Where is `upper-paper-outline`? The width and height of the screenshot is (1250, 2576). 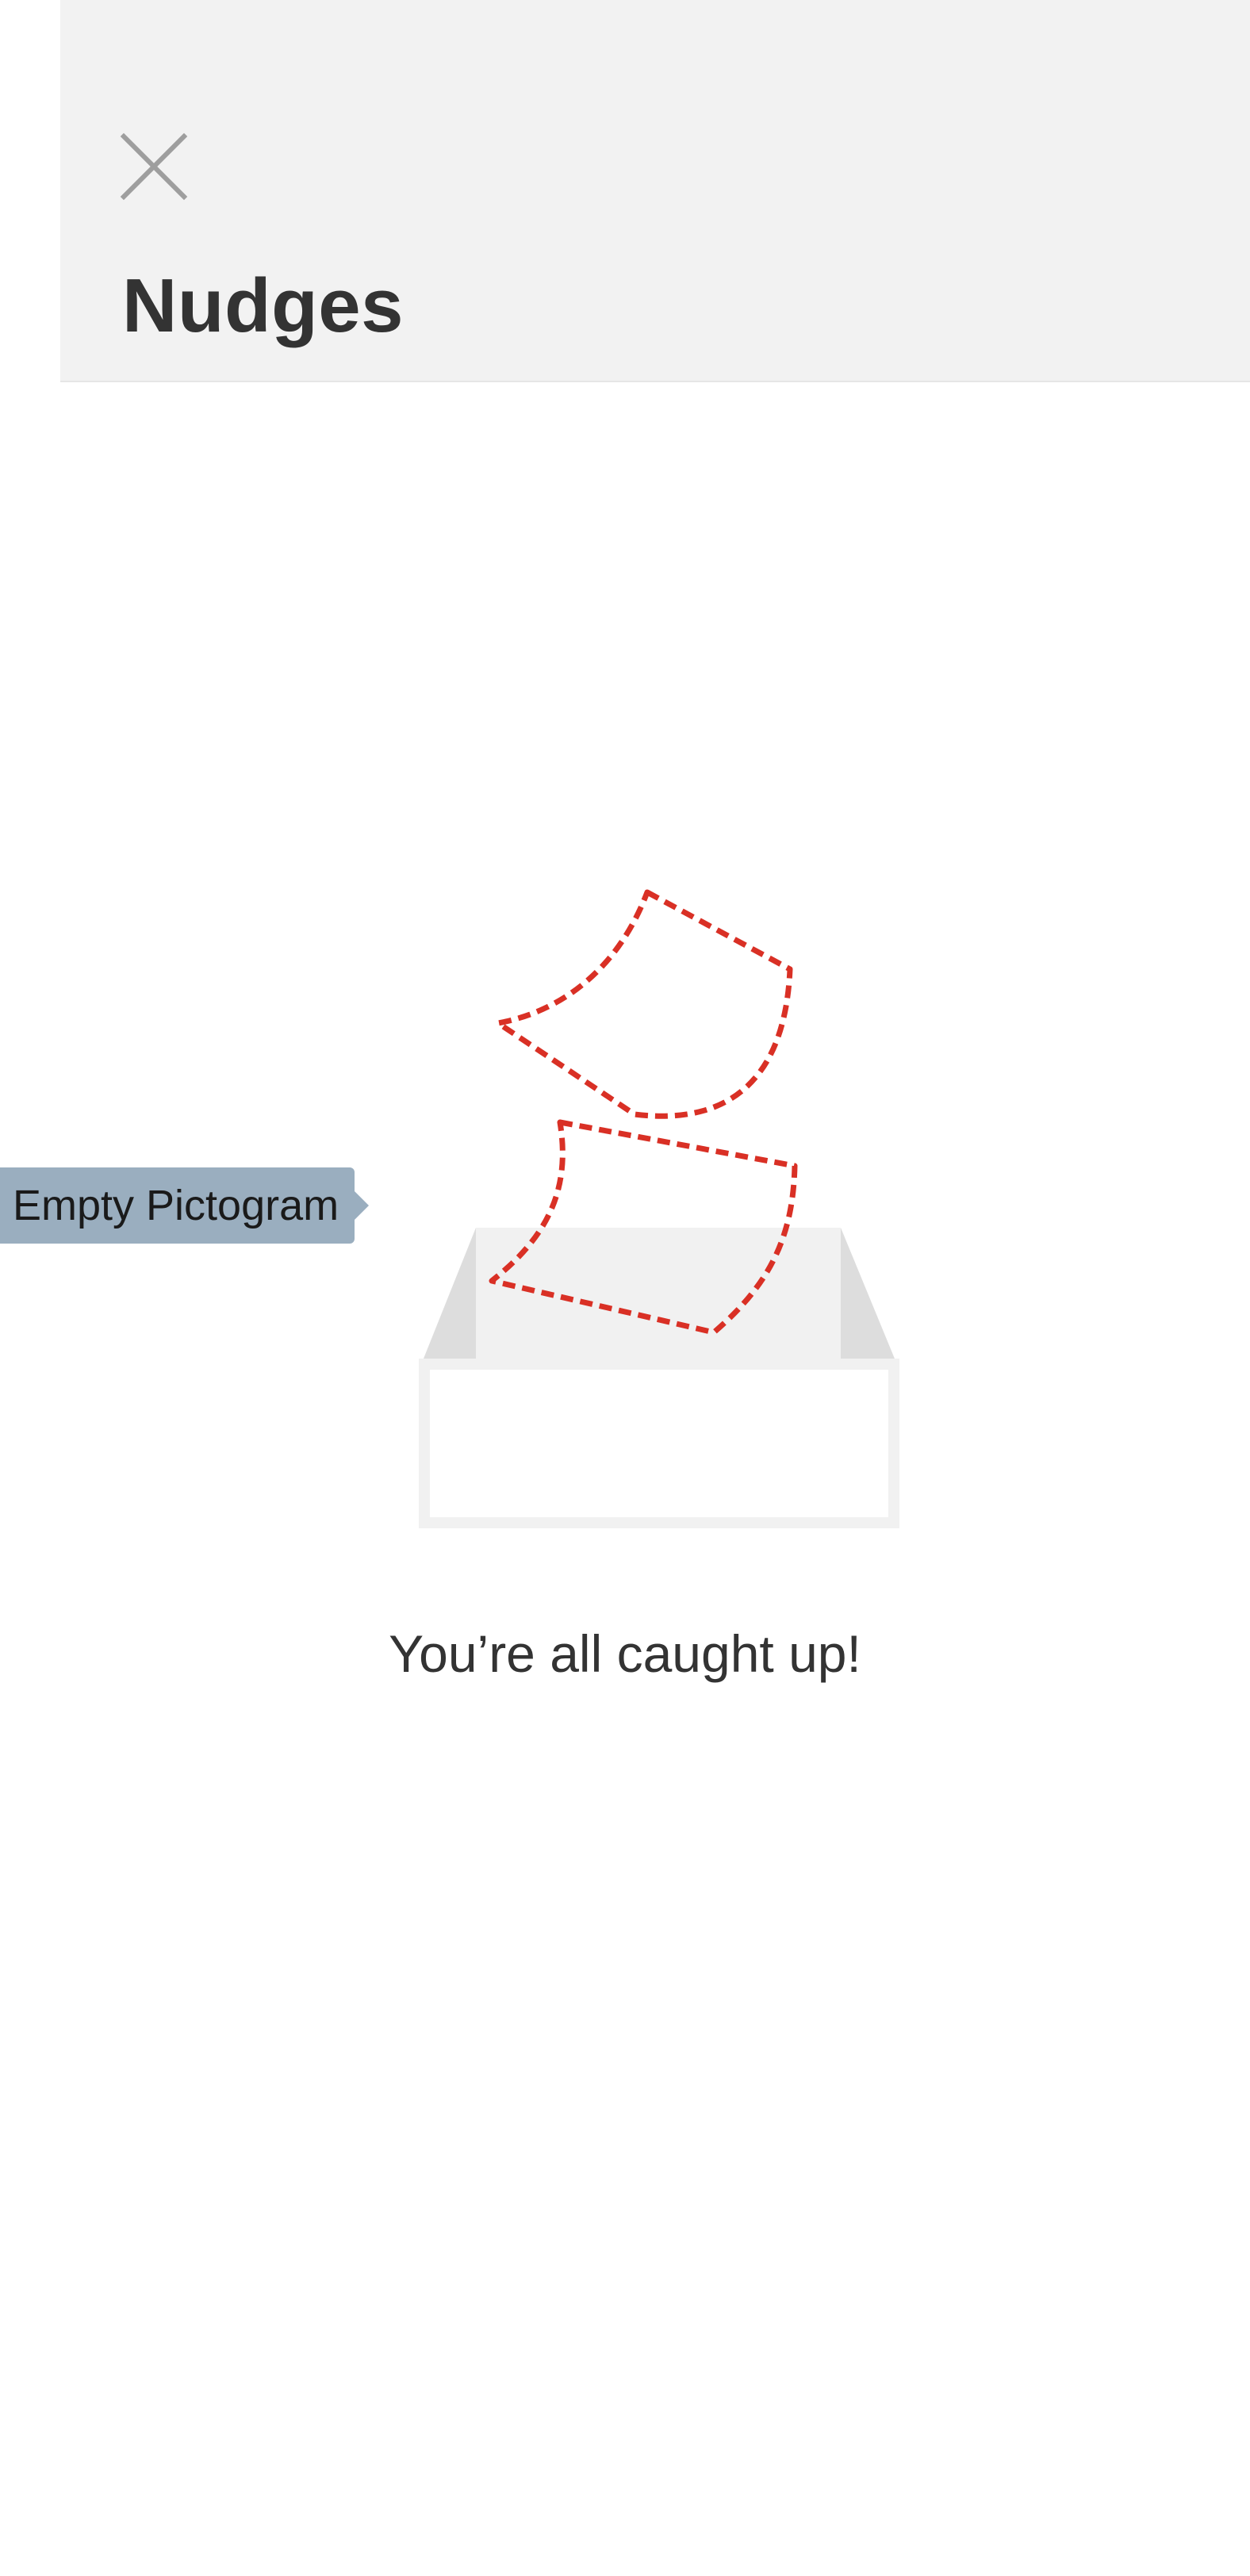
upper-paper-outline is located at coordinates (644, 1004).